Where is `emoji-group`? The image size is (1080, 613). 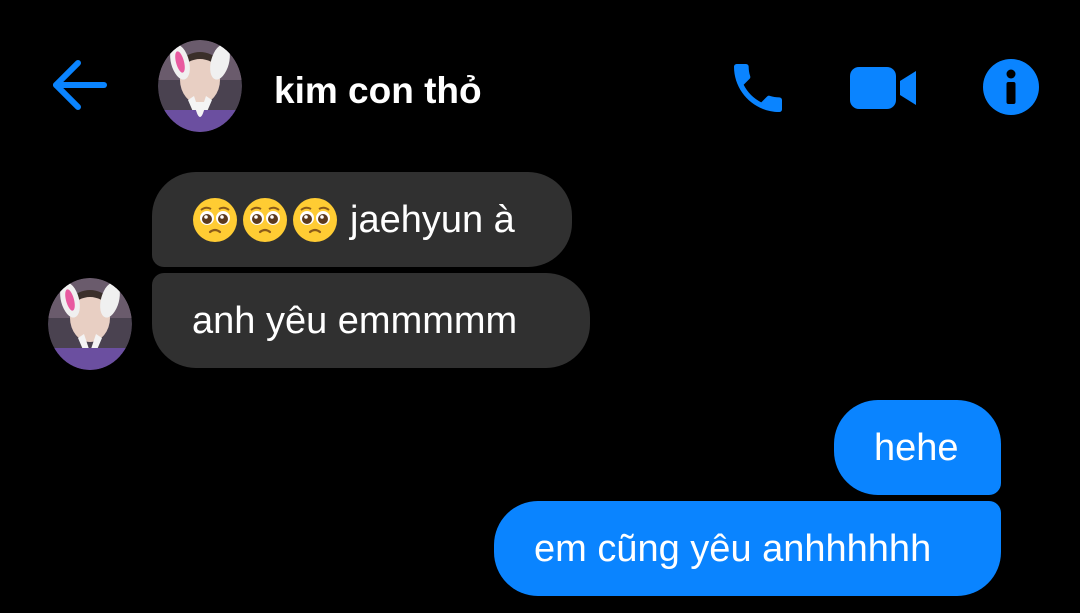
emoji-group is located at coordinates (265, 220).